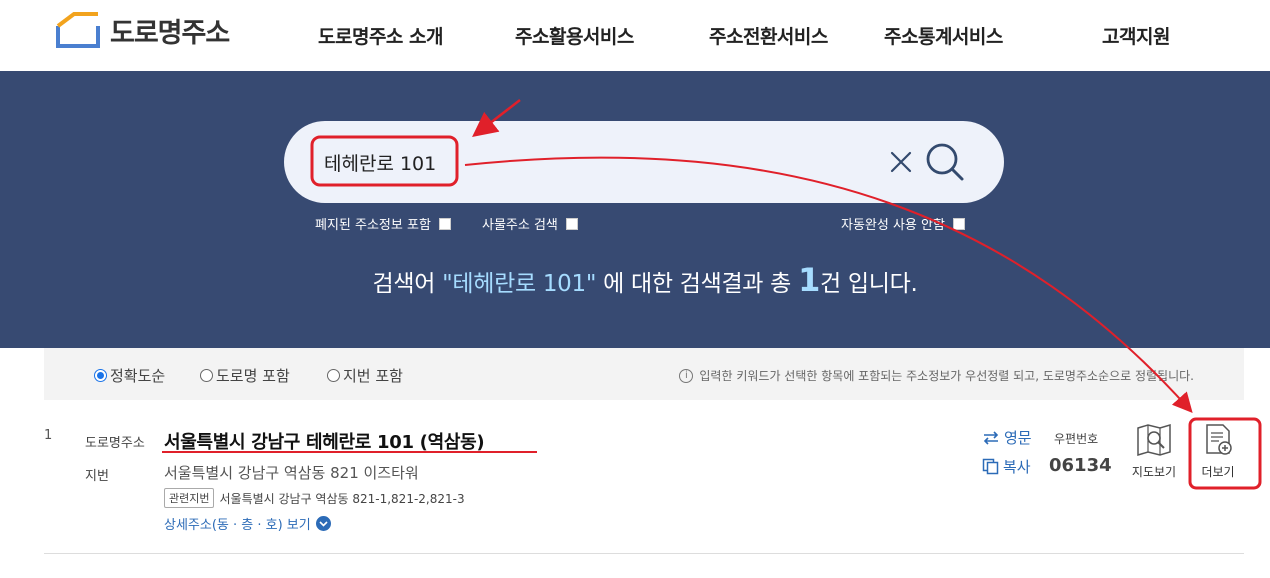  What do you see at coordinates (444, 223) in the screenshot?
I see `include-abolished-checkbox` at bounding box center [444, 223].